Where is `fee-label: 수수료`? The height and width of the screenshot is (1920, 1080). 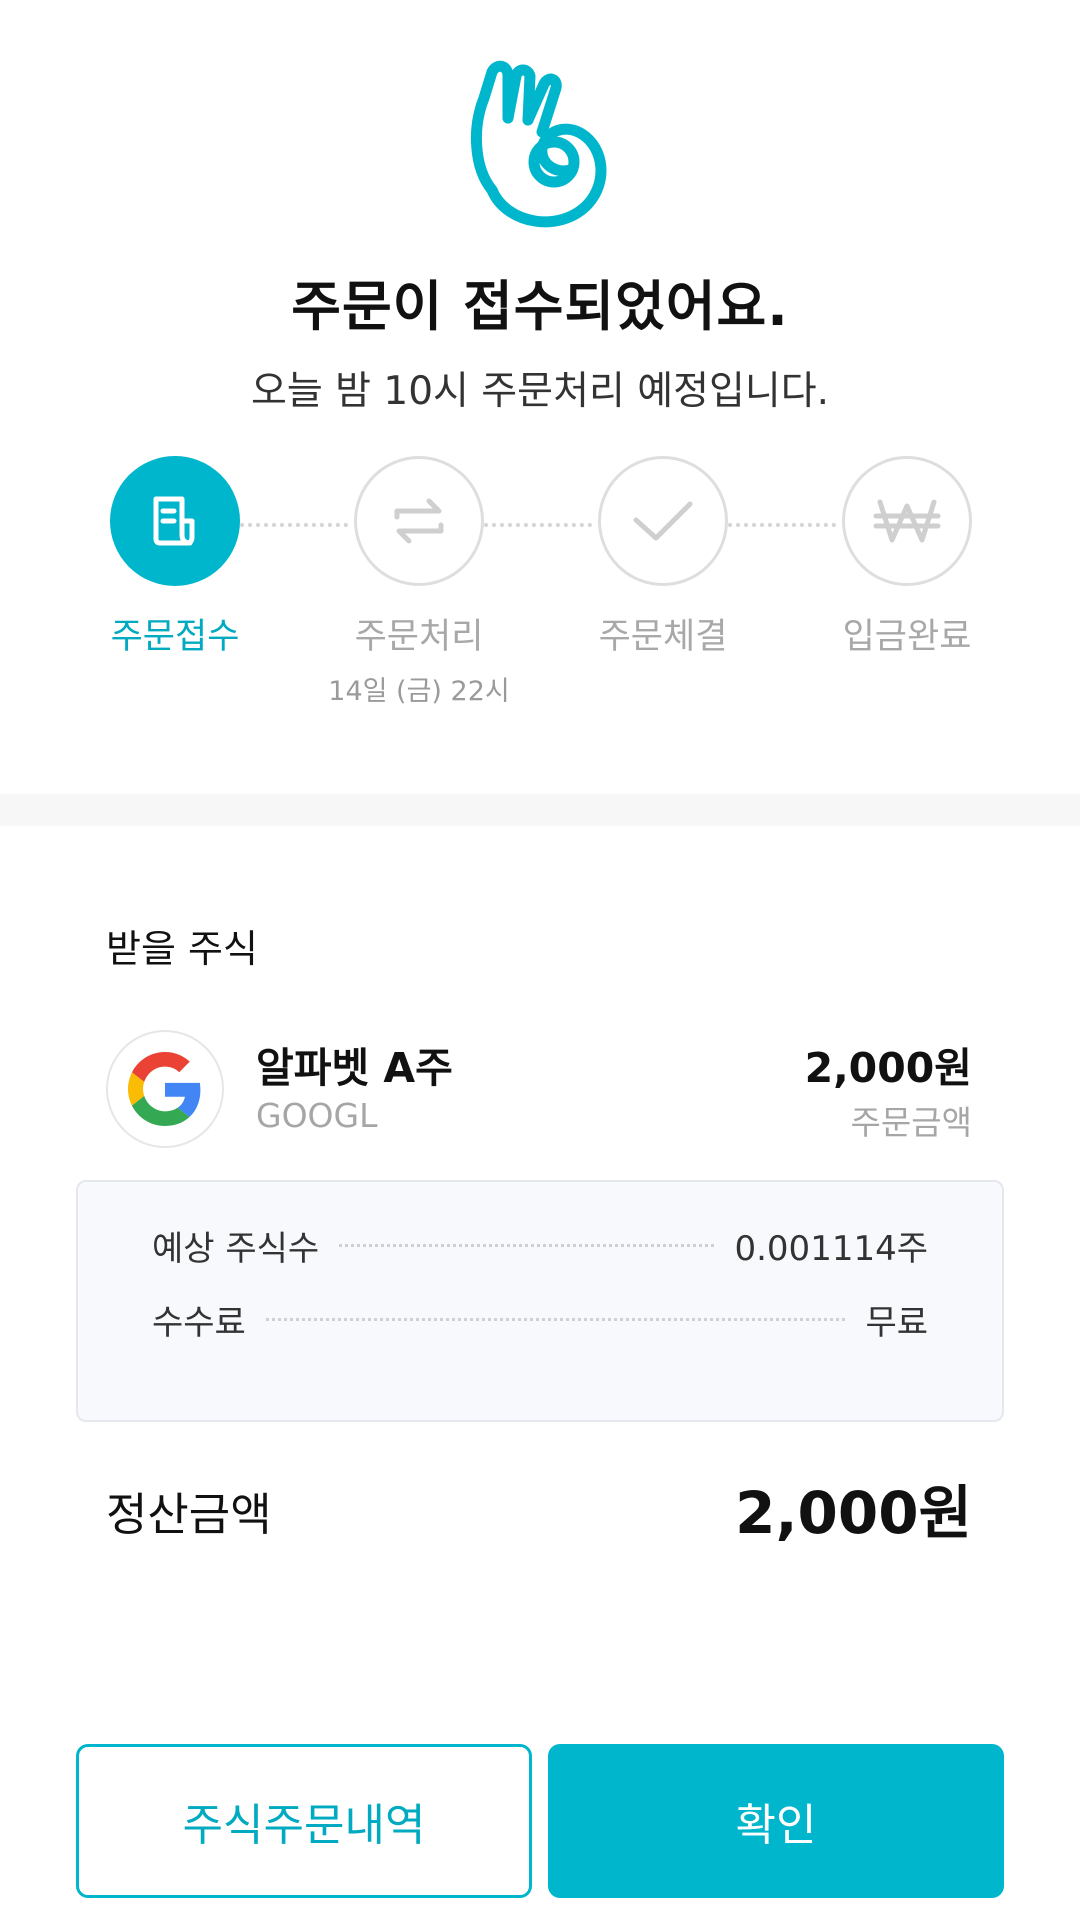 fee-label: 수수료 is located at coordinates (199, 1322).